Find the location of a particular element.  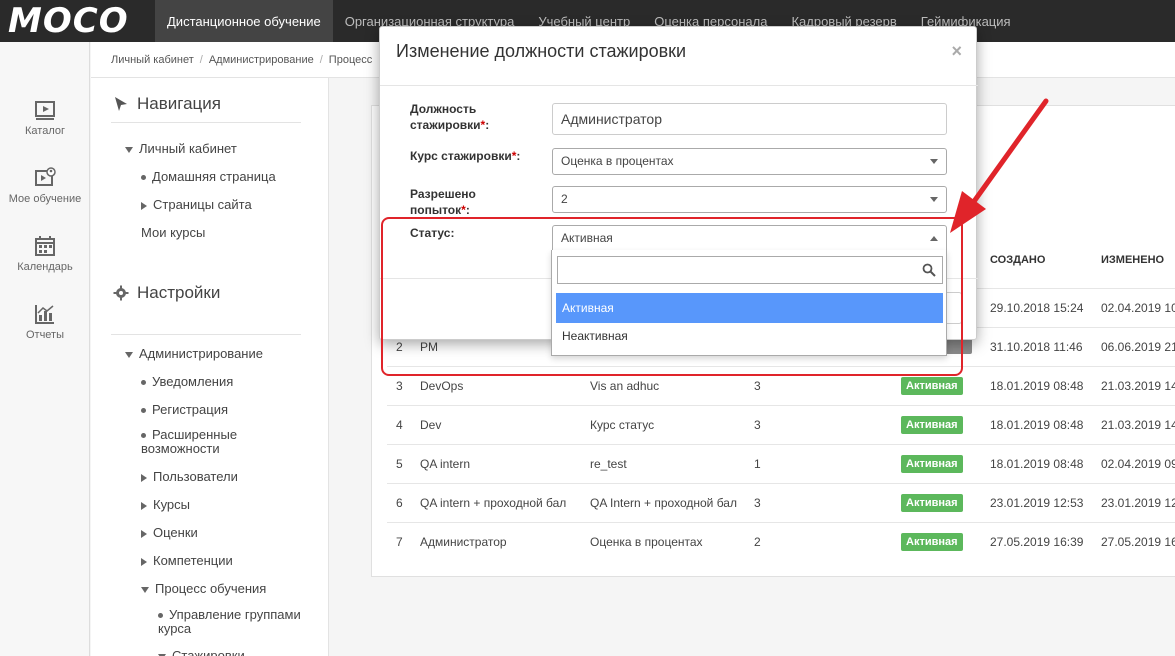

cell-attempts: 1 is located at coordinates (757, 464).